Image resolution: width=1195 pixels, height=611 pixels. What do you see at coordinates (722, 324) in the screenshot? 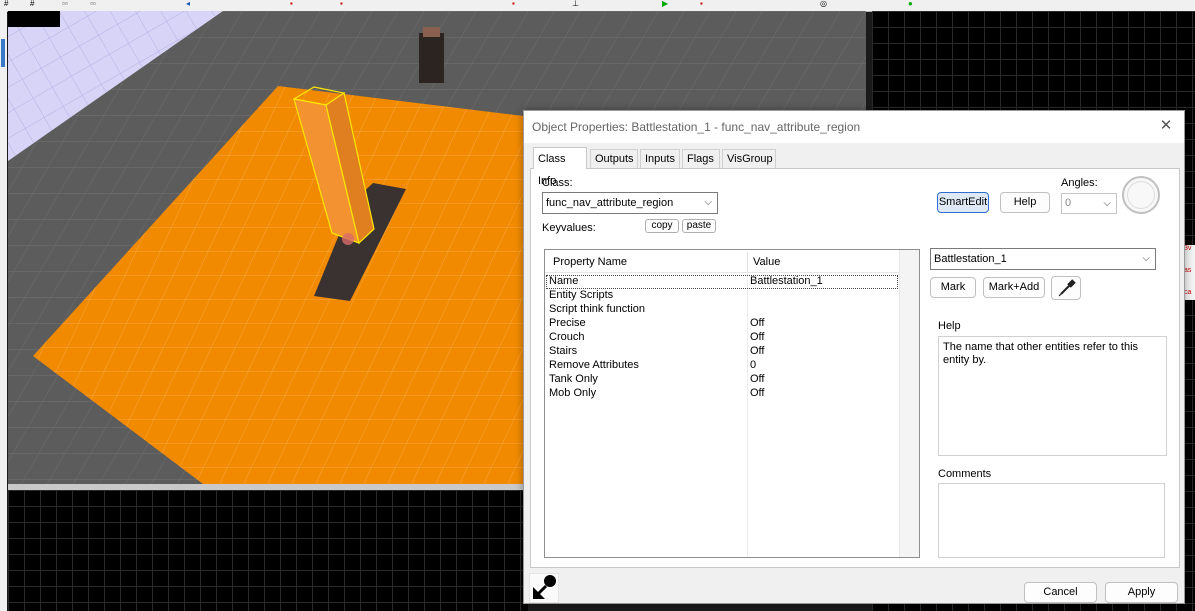
I see `table-row: Precise Off` at bounding box center [722, 324].